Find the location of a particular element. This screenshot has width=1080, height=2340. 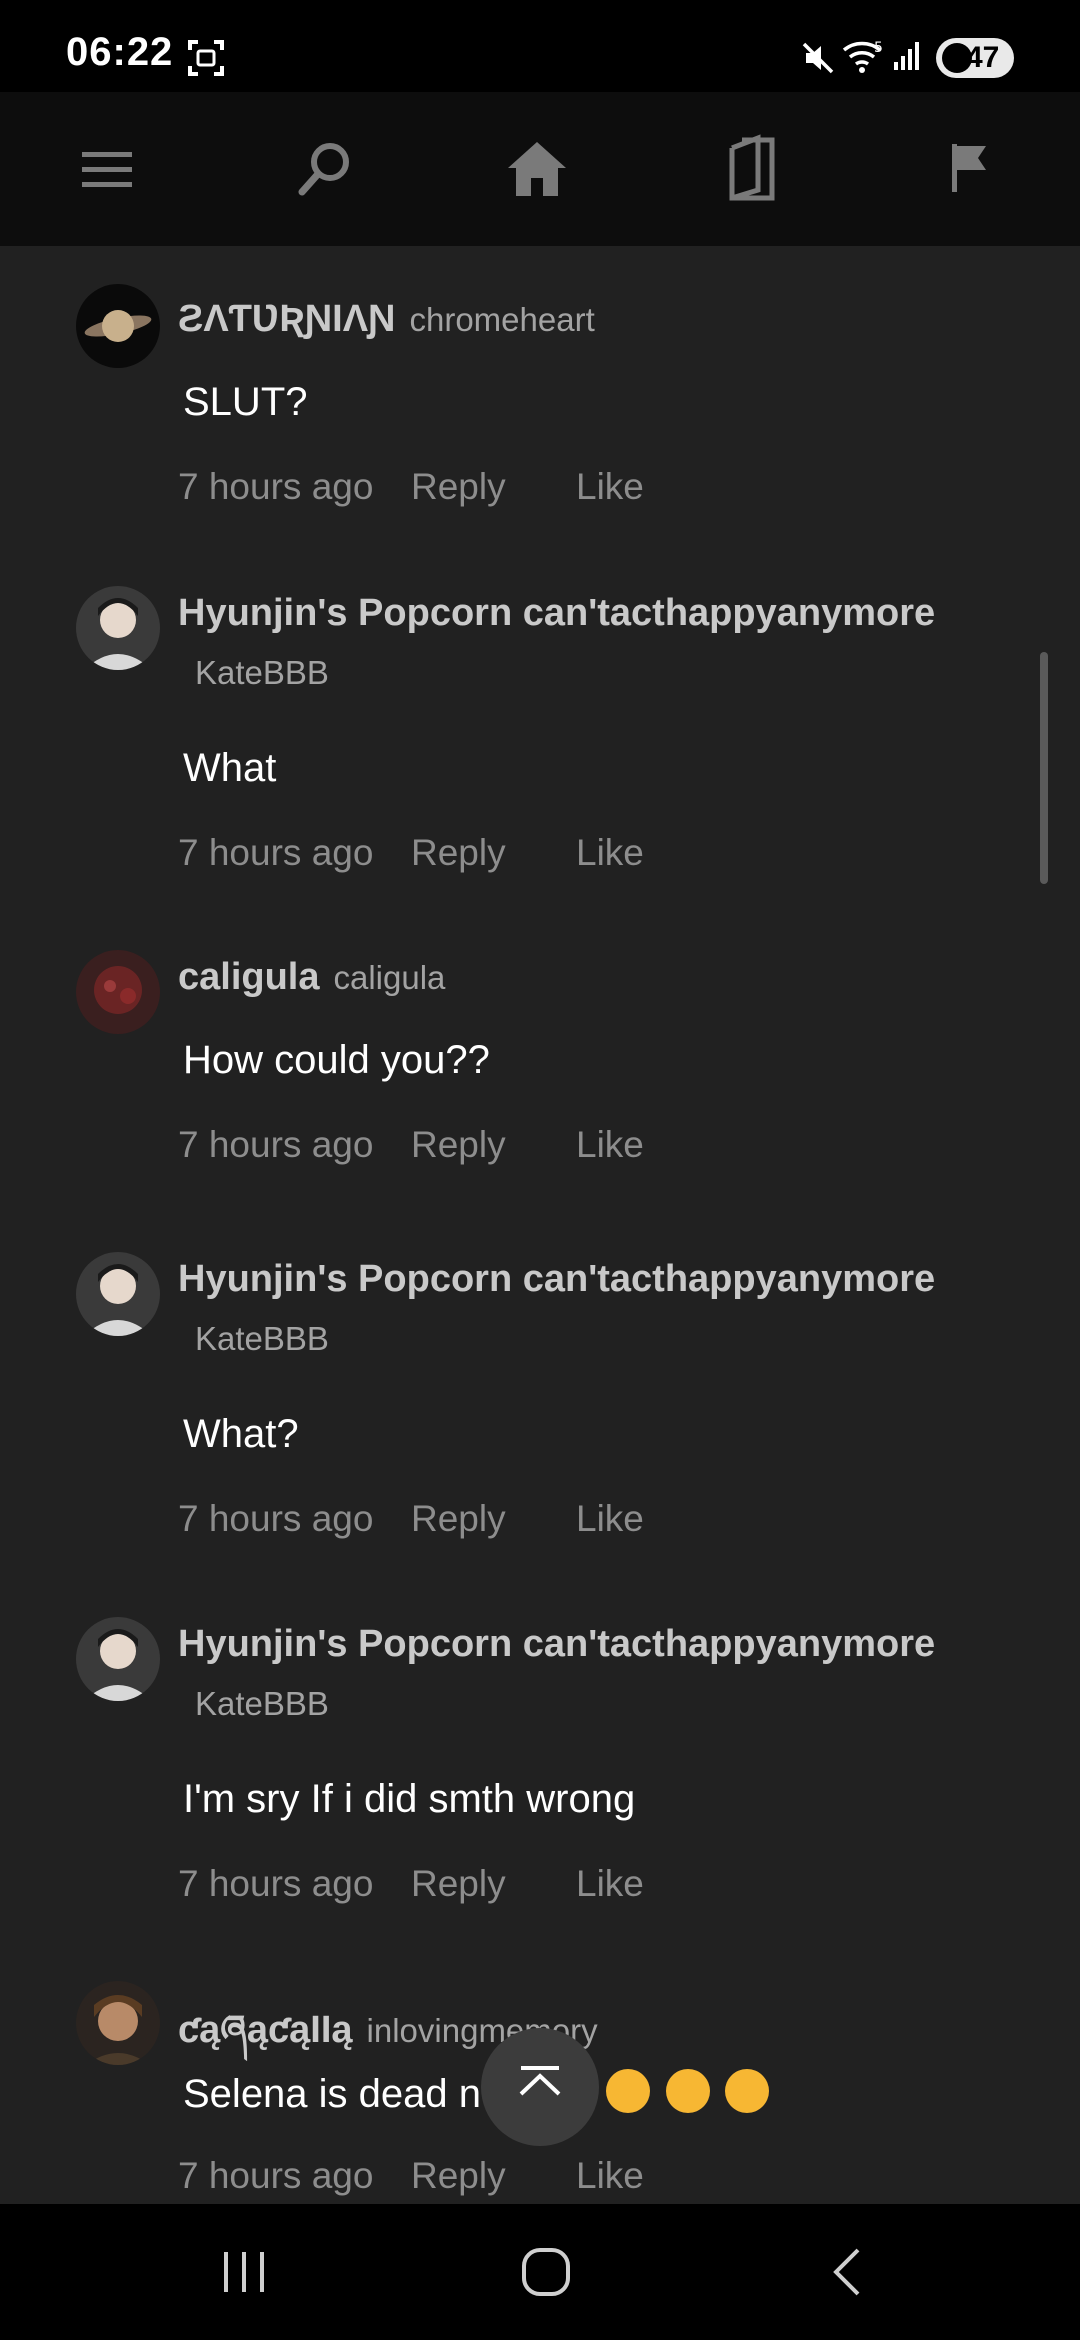

mute-icon is located at coordinates (818, 60).